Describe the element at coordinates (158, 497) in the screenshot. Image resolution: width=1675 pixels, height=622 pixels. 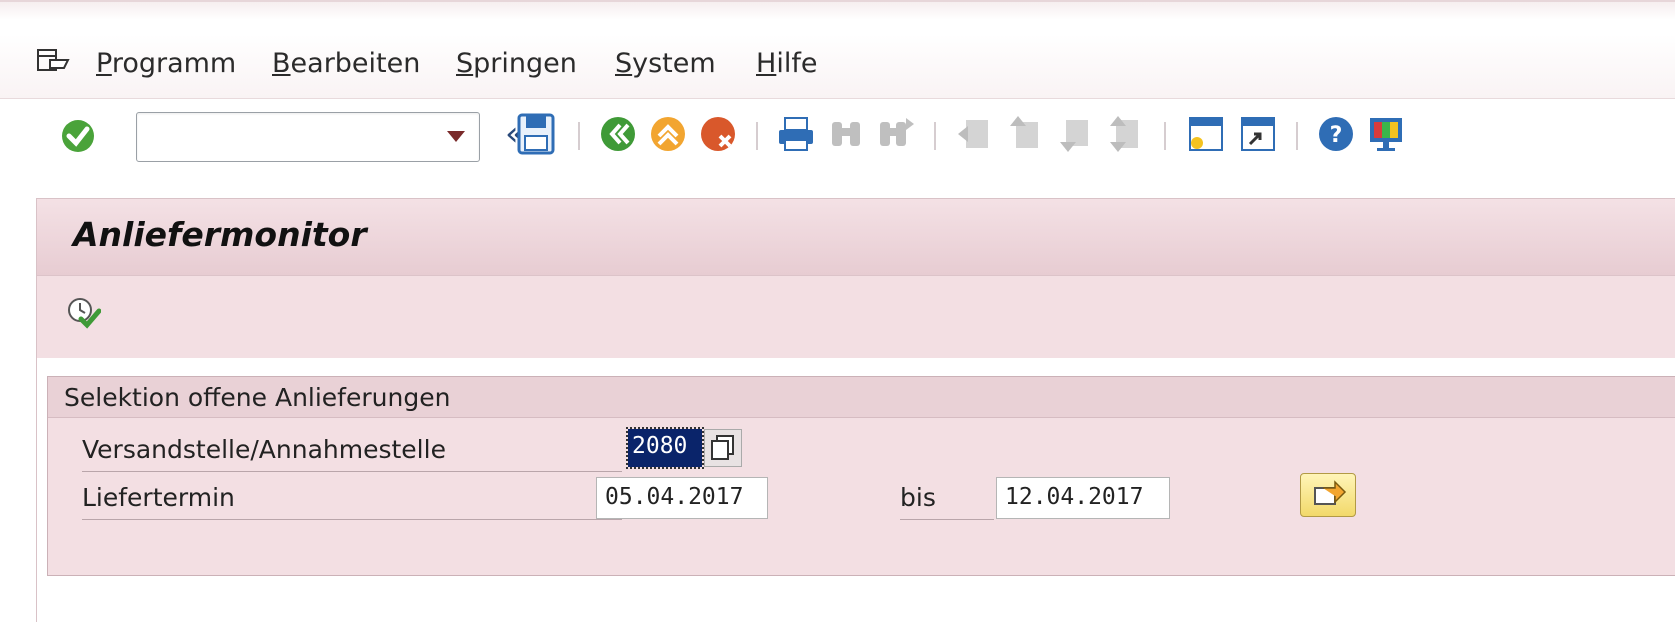
I see `label-liefertermin: Liefertermin` at that location.